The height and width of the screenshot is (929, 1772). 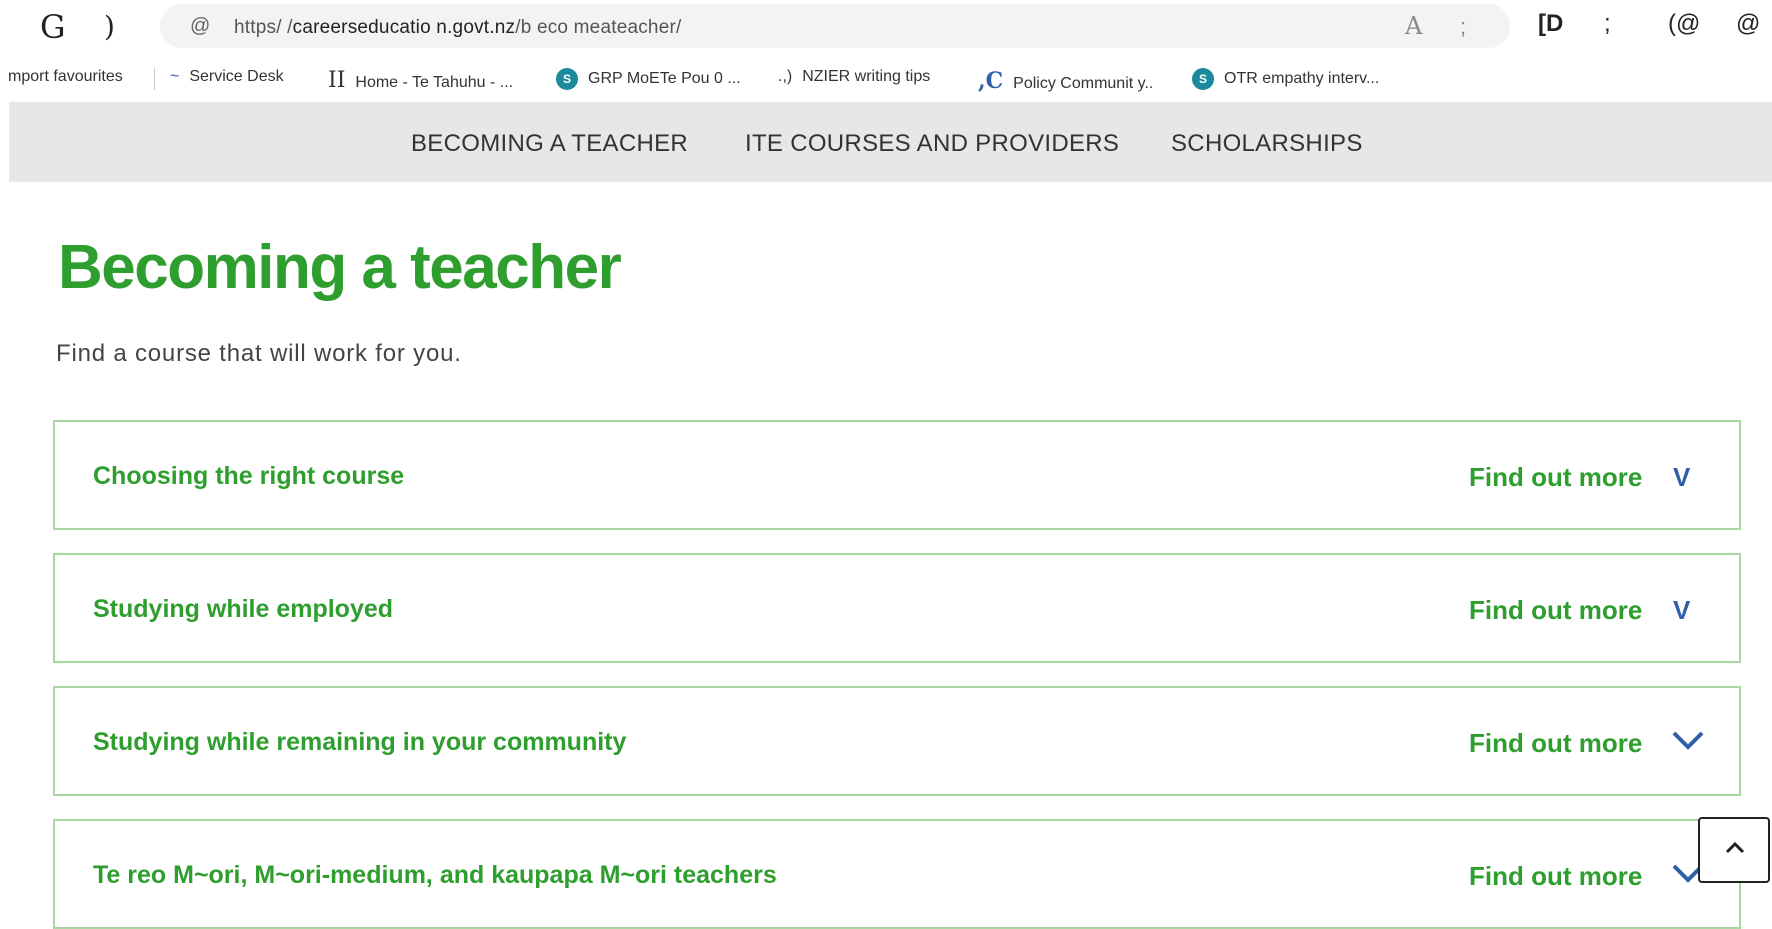 I want to click on bookmark-import-favourites: mport favourites, so click(x=65, y=77).